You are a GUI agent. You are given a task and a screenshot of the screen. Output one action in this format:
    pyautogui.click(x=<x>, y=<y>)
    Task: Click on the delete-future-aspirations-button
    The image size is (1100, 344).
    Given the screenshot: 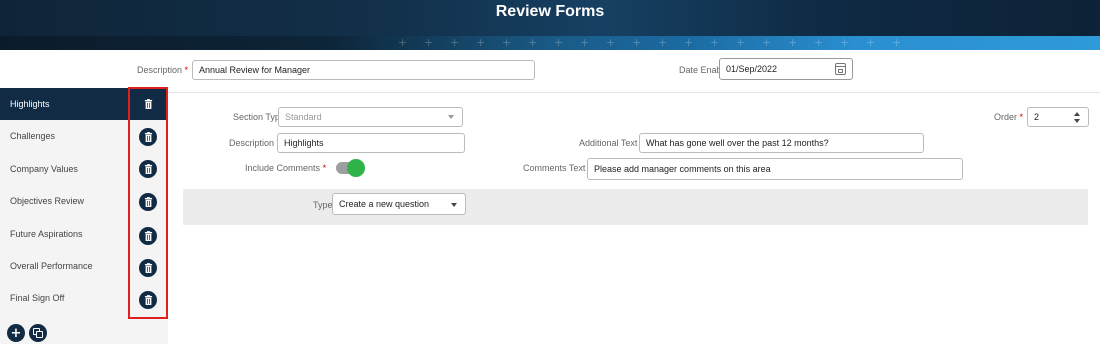 What is the action you would take?
    pyautogui.click(x=148, y=236)
    